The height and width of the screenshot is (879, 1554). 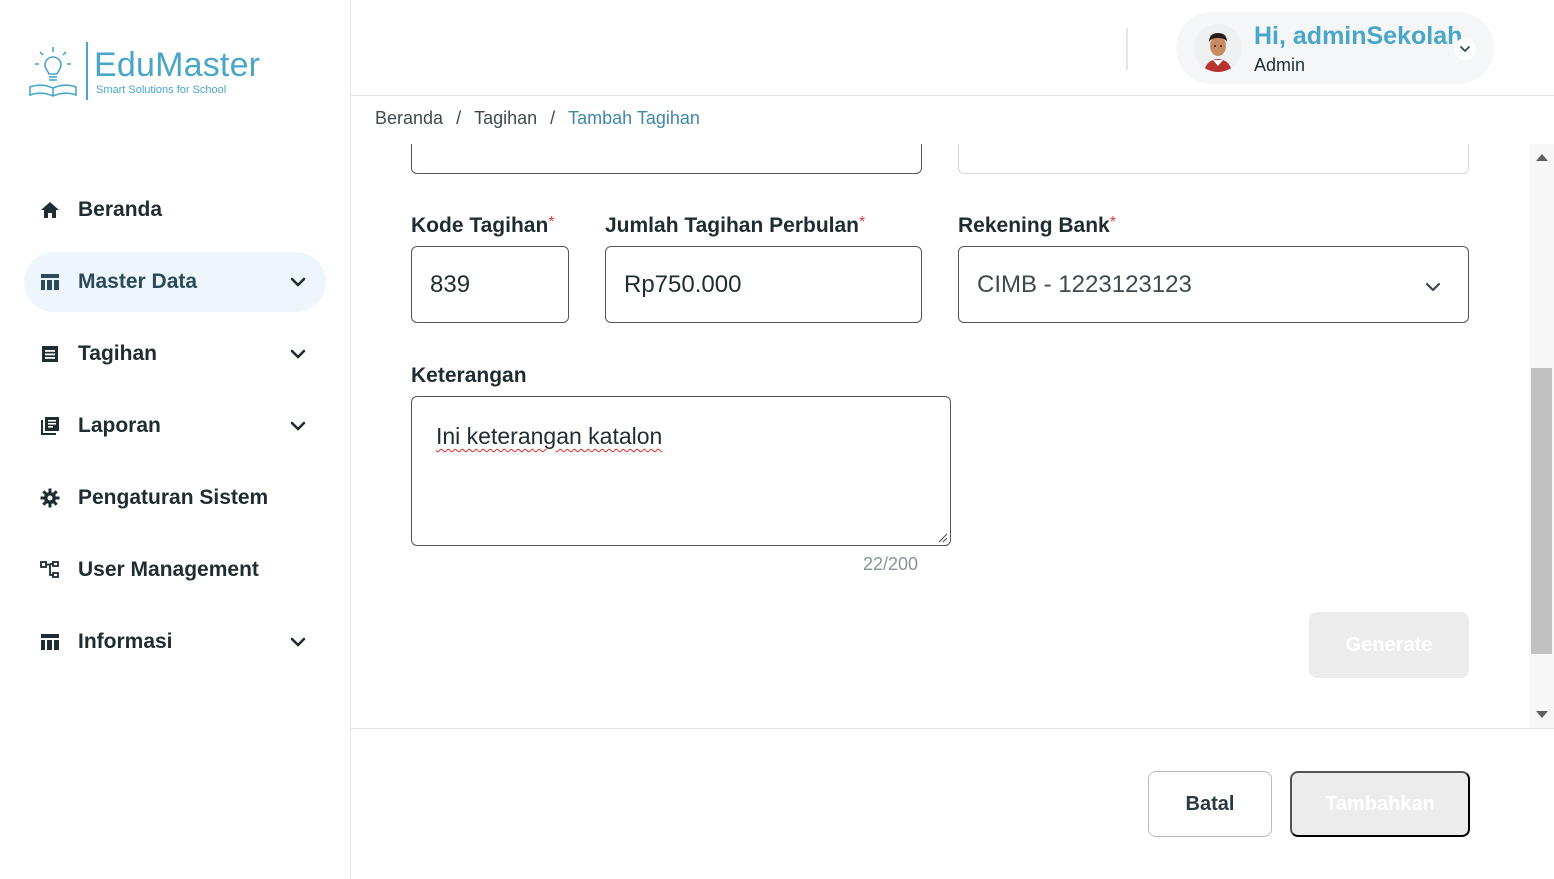 I want to click on breadcrumb-beranda: Beranda, so click(x=409, y=118).